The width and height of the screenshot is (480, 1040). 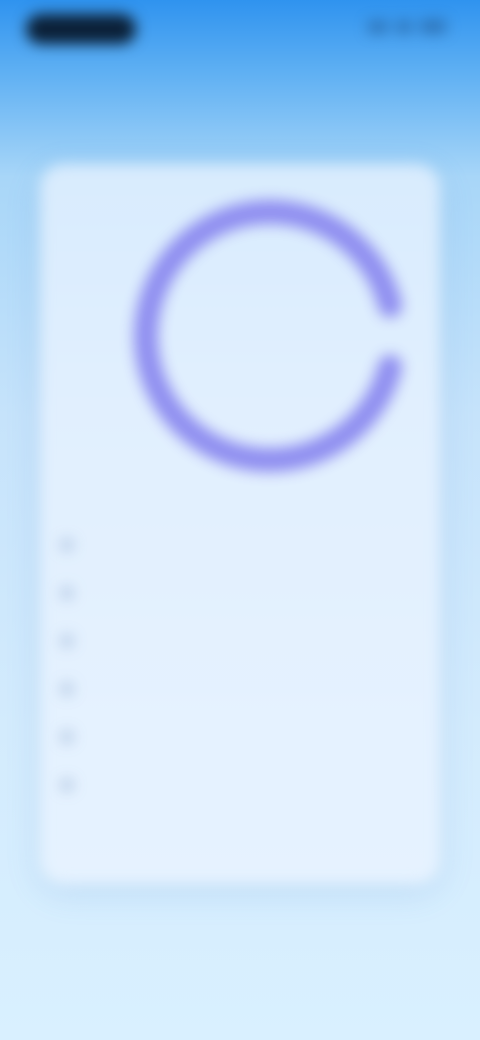 I want to click on progress-ring-arc, so click(x=270, y=336).